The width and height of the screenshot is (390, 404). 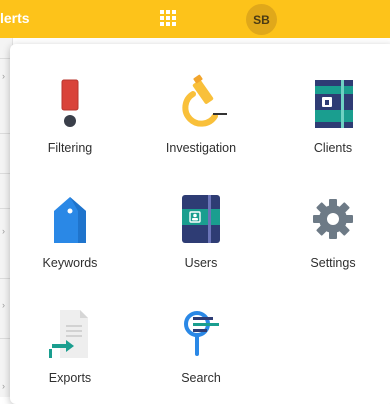 I want to click on app-filtering: Filtering, so click(x=70, y=99).